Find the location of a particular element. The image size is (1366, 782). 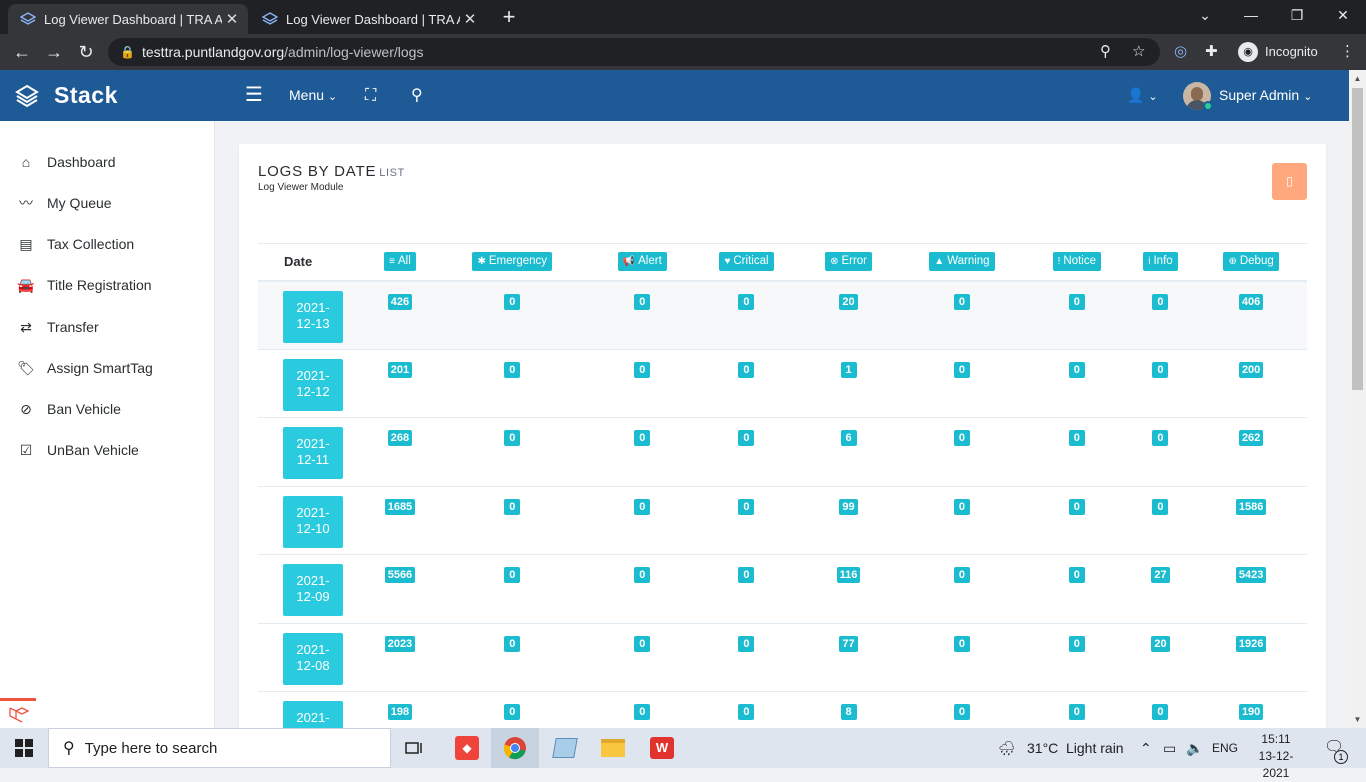

wps-office-icon: W is located at coordinates (662, 748).